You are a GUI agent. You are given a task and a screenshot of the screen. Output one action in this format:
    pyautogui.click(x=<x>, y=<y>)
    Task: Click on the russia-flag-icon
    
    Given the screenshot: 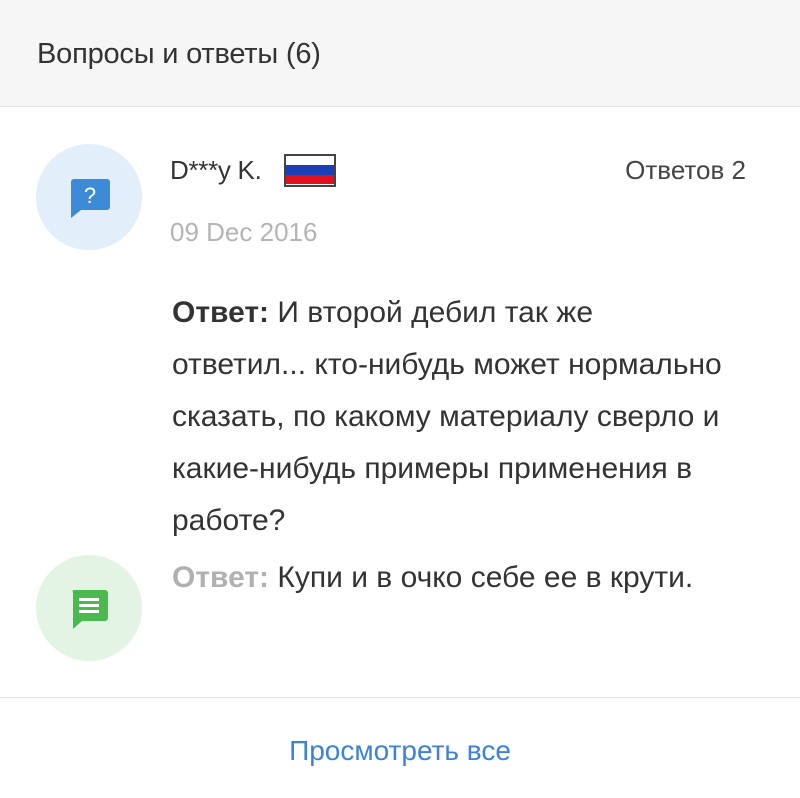 What is the action you would take?
    pyautogui.click(x=309, y=170)
    